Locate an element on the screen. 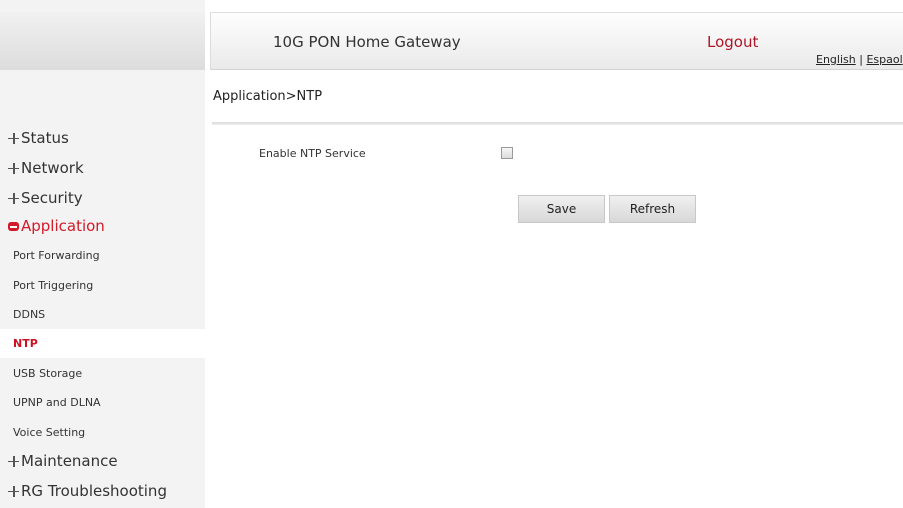 This screenshot has height=508, width=903. sidebar-subitem-label: USB Storage is located at coordinates (48, 373).